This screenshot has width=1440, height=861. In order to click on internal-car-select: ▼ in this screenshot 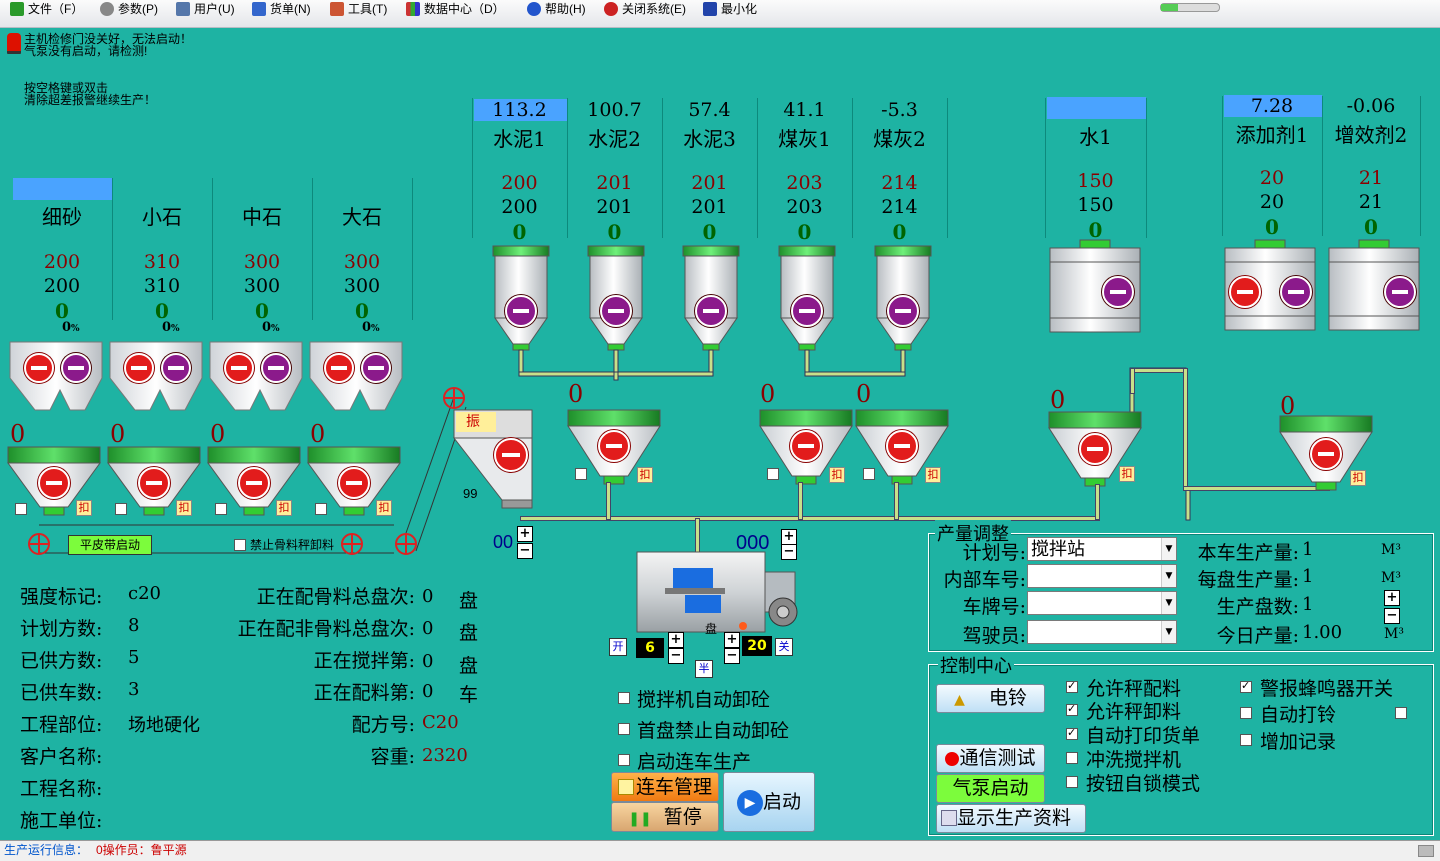, I will do `click(1102, 576)`.